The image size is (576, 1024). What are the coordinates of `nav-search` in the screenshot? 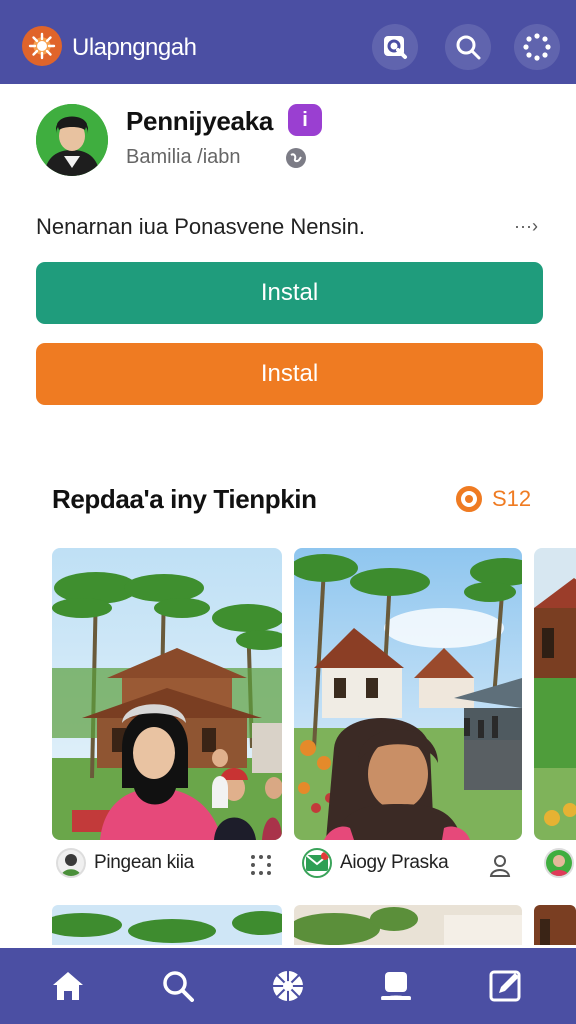 It's located at (178, 986).